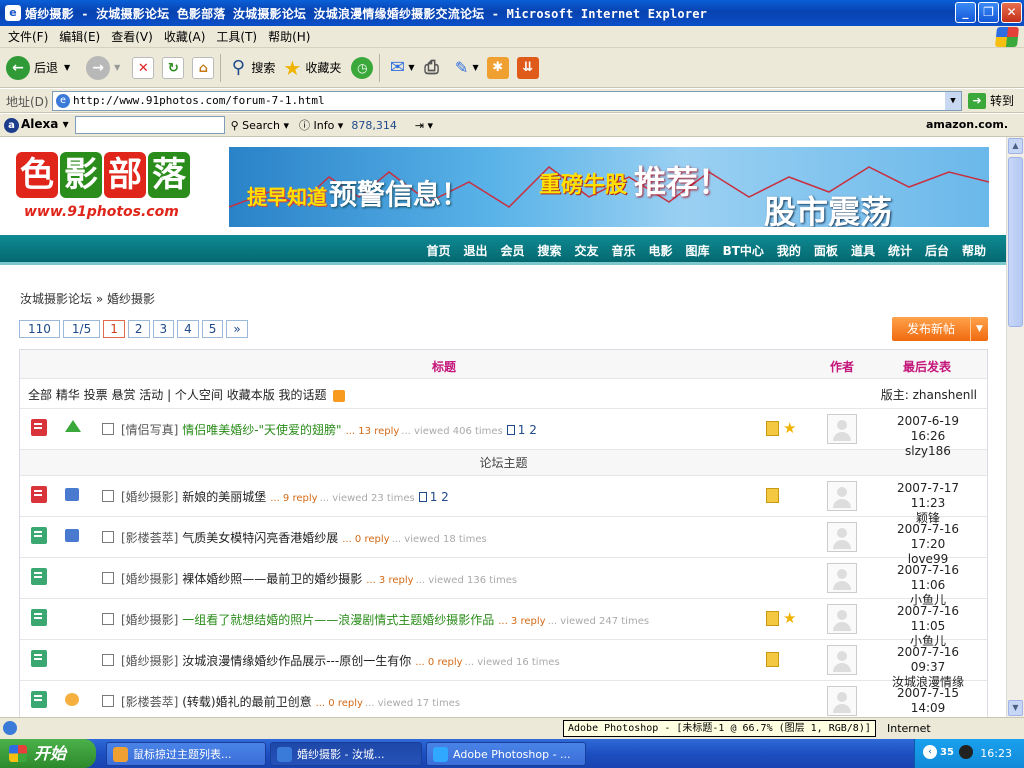 This screenshot has height=768, width=1024. I want to click on nav-item: 我的, so click(789, 250).